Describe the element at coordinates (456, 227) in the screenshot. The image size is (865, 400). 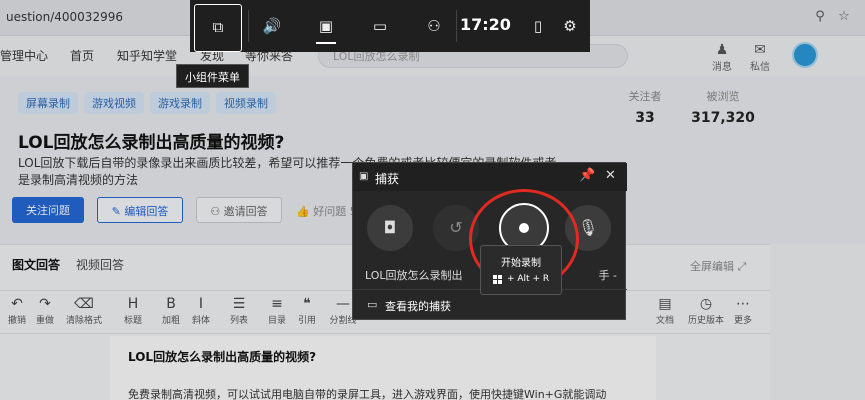
I see `rewind-icon: ↺` at that location.